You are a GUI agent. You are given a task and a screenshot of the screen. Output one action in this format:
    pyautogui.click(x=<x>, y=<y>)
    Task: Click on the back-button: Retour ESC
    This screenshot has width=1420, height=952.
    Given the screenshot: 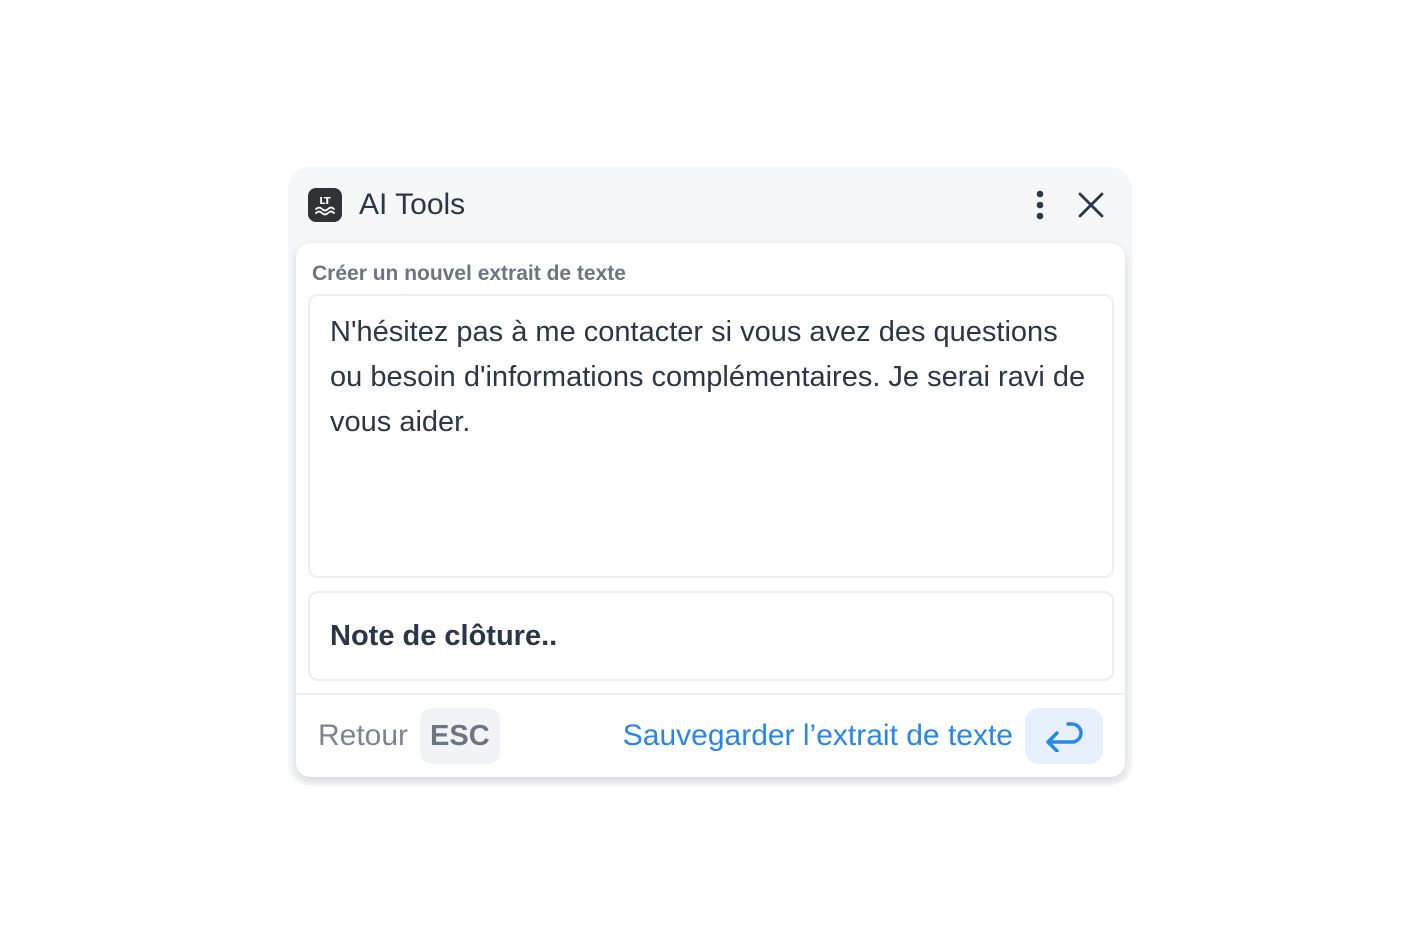 What is the action you would take?
    pyautogui.click(x=409, y=736)
    